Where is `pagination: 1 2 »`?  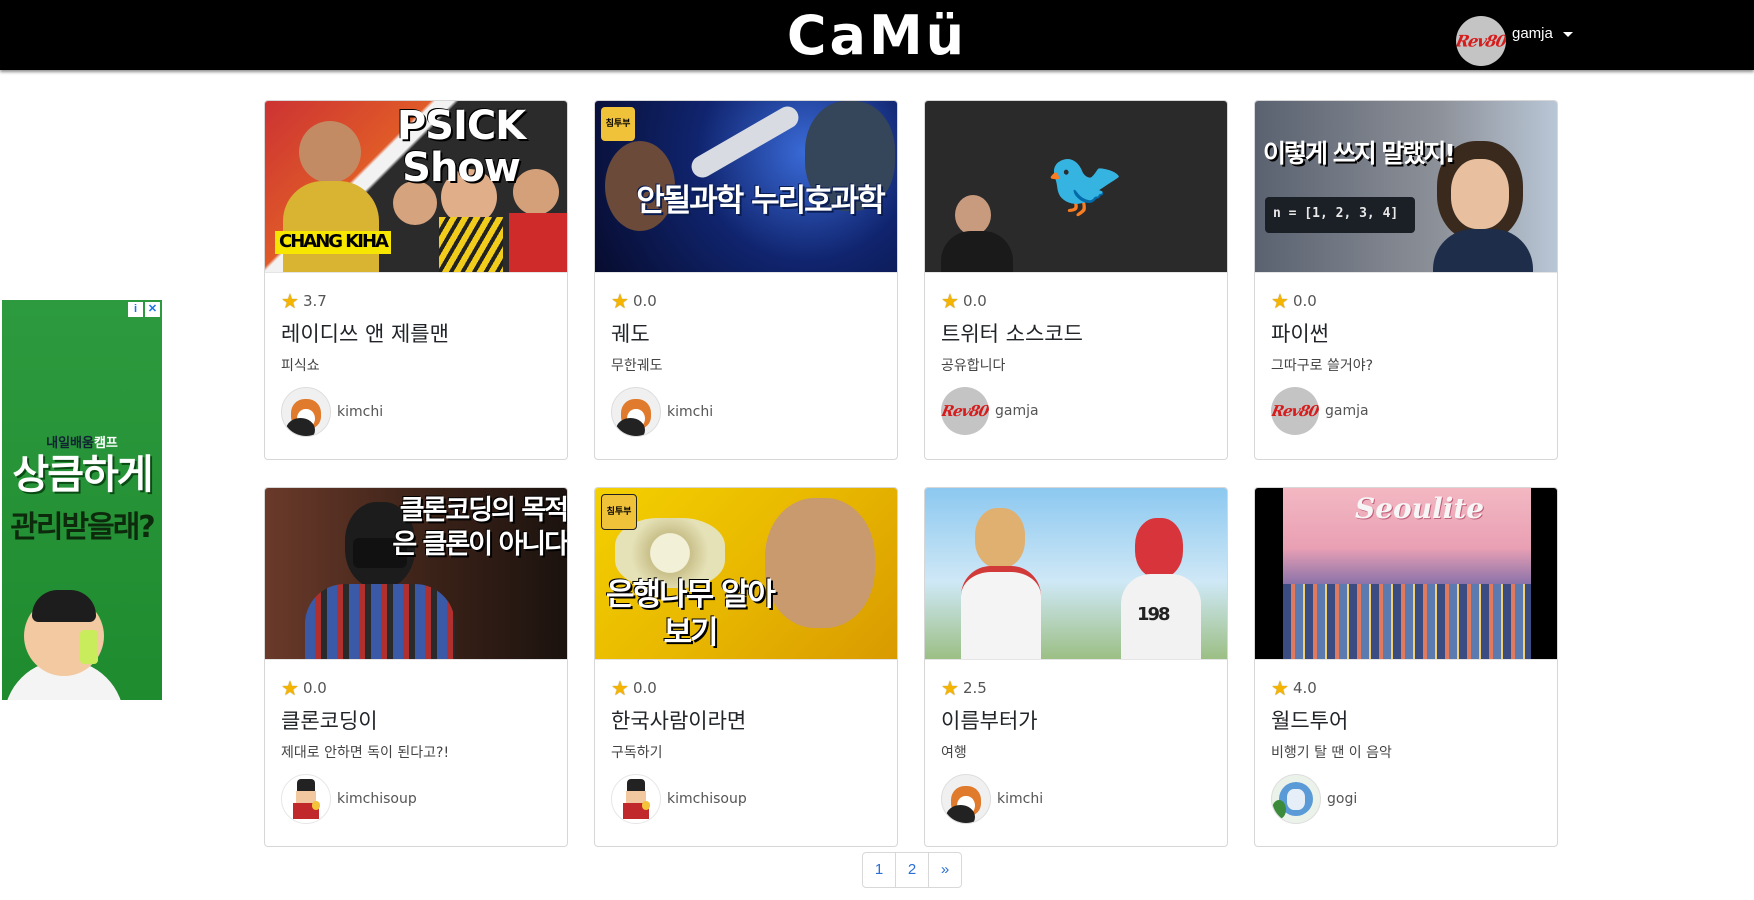
pagination: 1 2 » is located at coordinates (912, 870).